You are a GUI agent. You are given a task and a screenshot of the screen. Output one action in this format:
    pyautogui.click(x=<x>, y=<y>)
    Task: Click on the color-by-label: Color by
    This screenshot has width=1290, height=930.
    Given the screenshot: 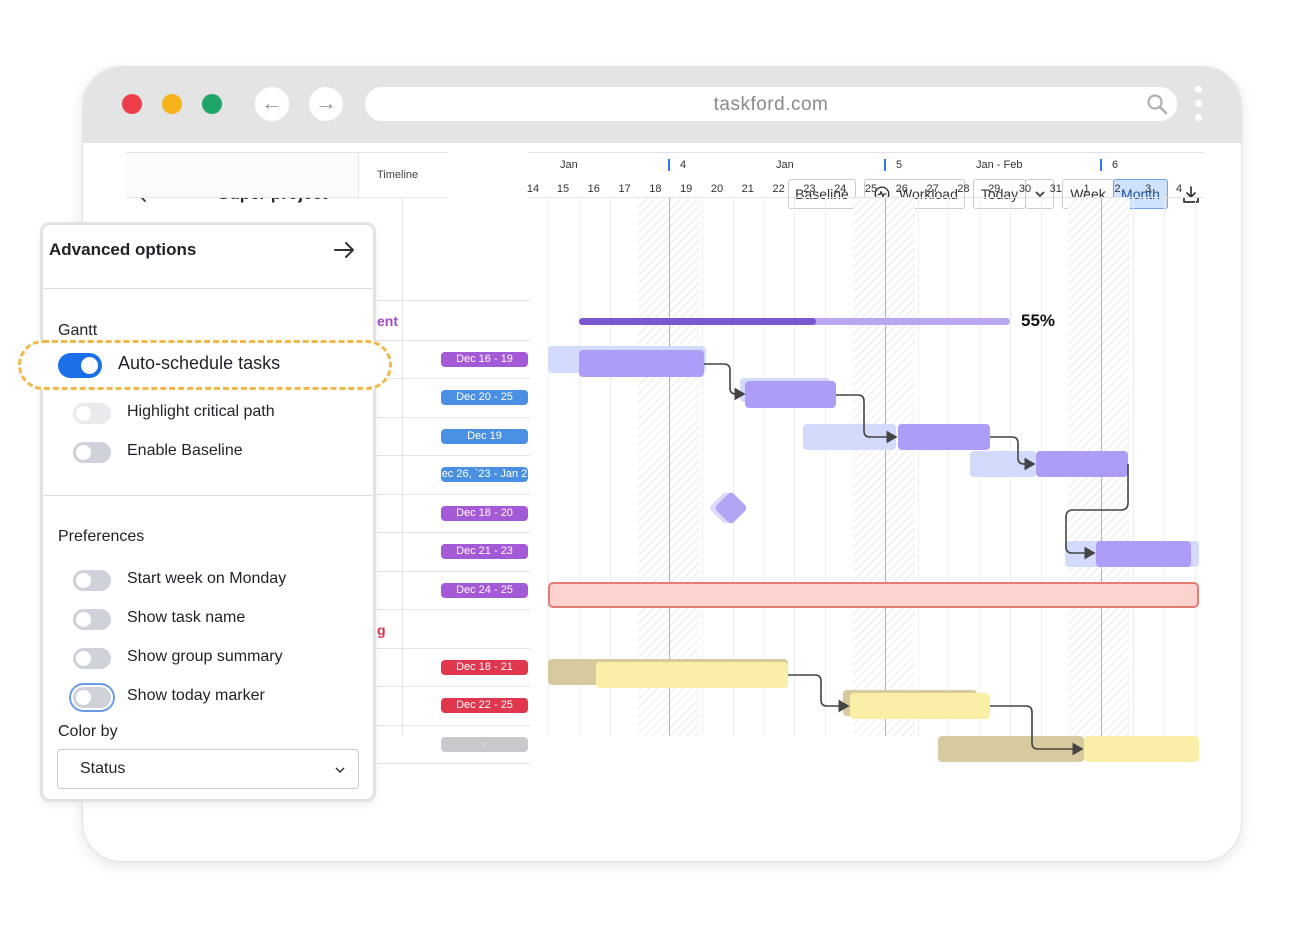 What is the action you would take?
    pyautogui.click(x=88, y=731)
    